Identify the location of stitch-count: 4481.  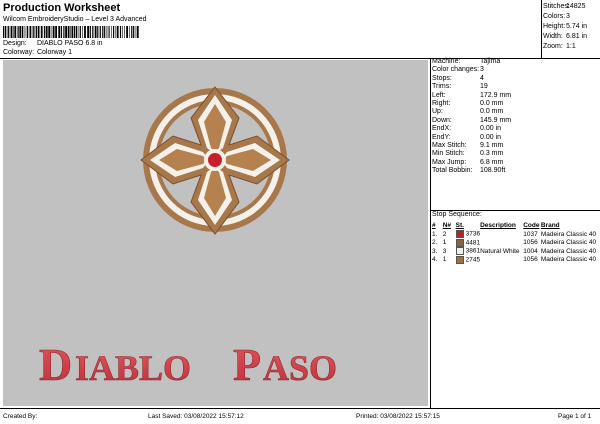
(473, 243).